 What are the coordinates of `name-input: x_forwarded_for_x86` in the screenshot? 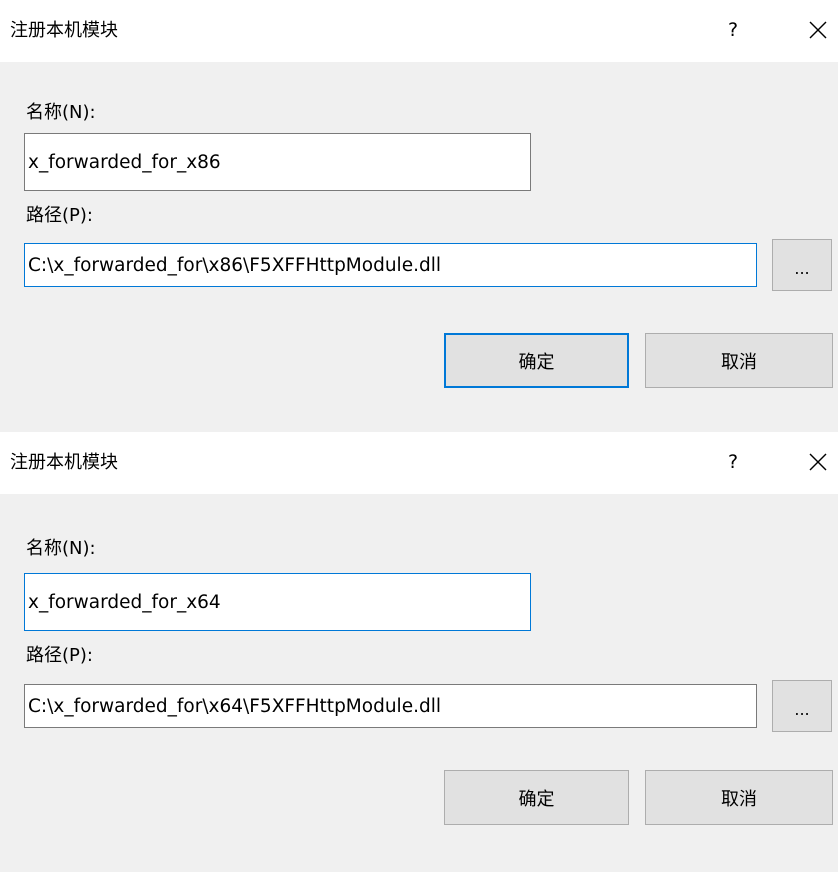 It's located at (277, 162).